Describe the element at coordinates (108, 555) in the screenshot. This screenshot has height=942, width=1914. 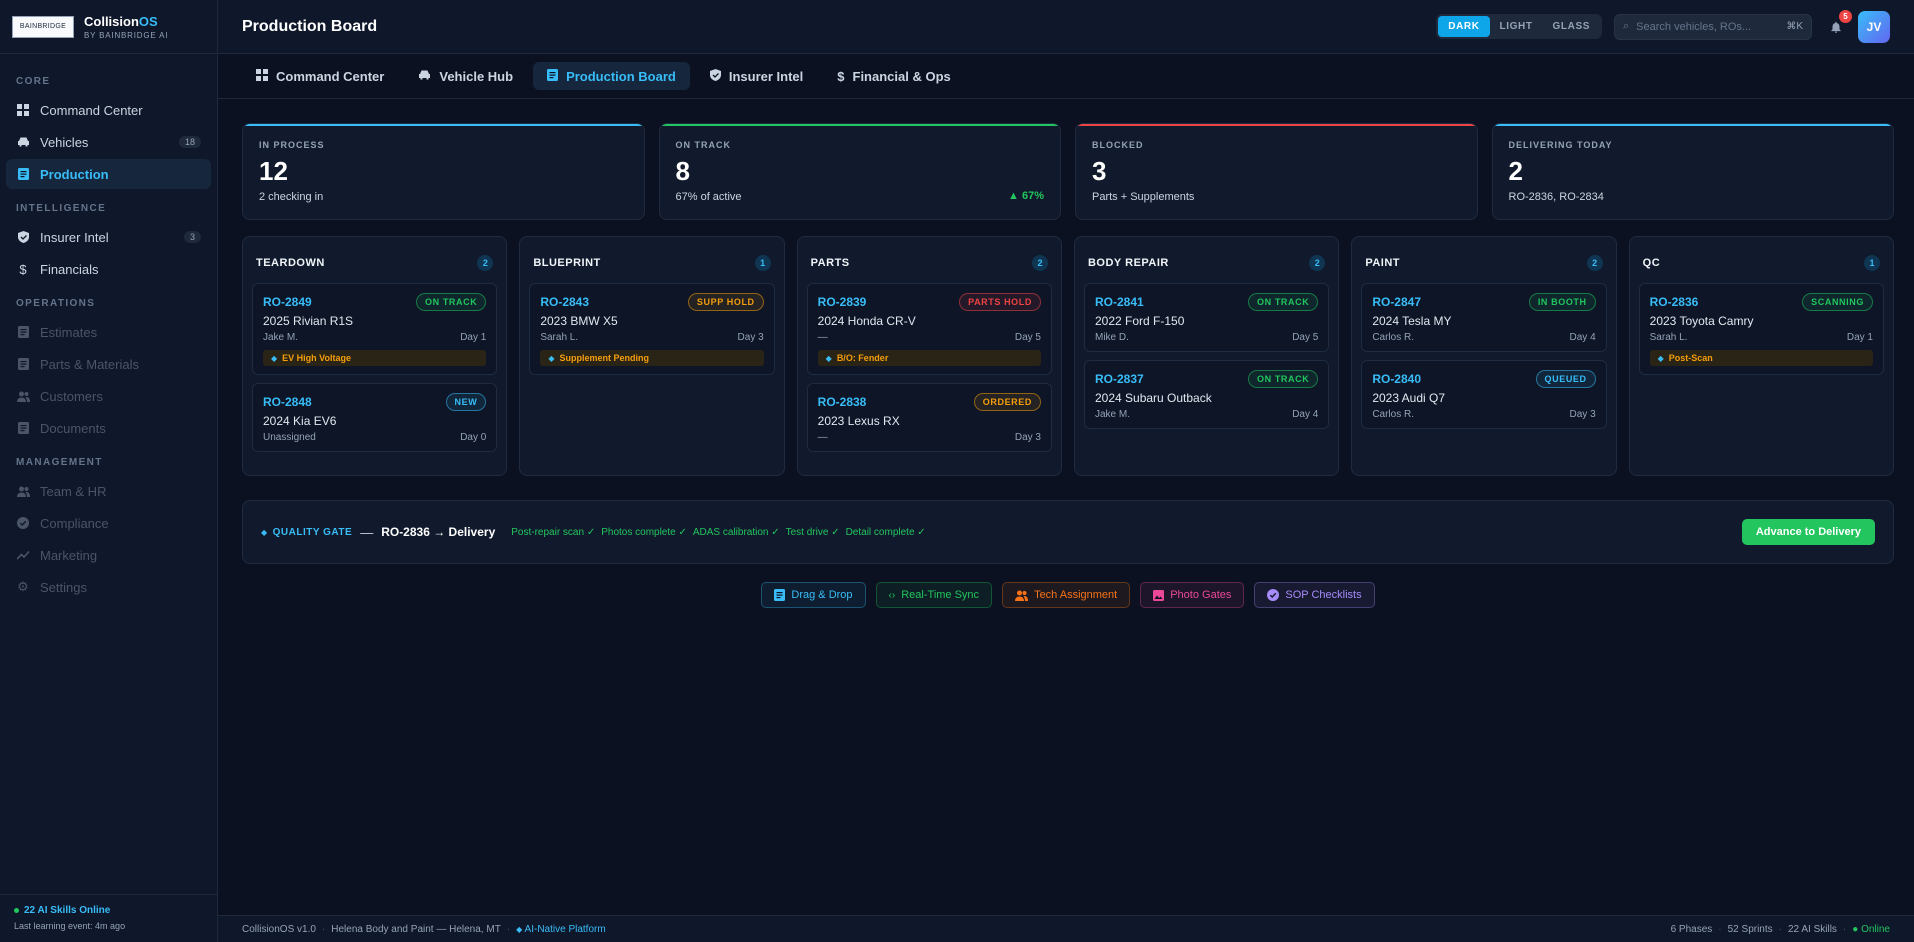
I see `sidebar-item-marketing: Marketing` at that location.